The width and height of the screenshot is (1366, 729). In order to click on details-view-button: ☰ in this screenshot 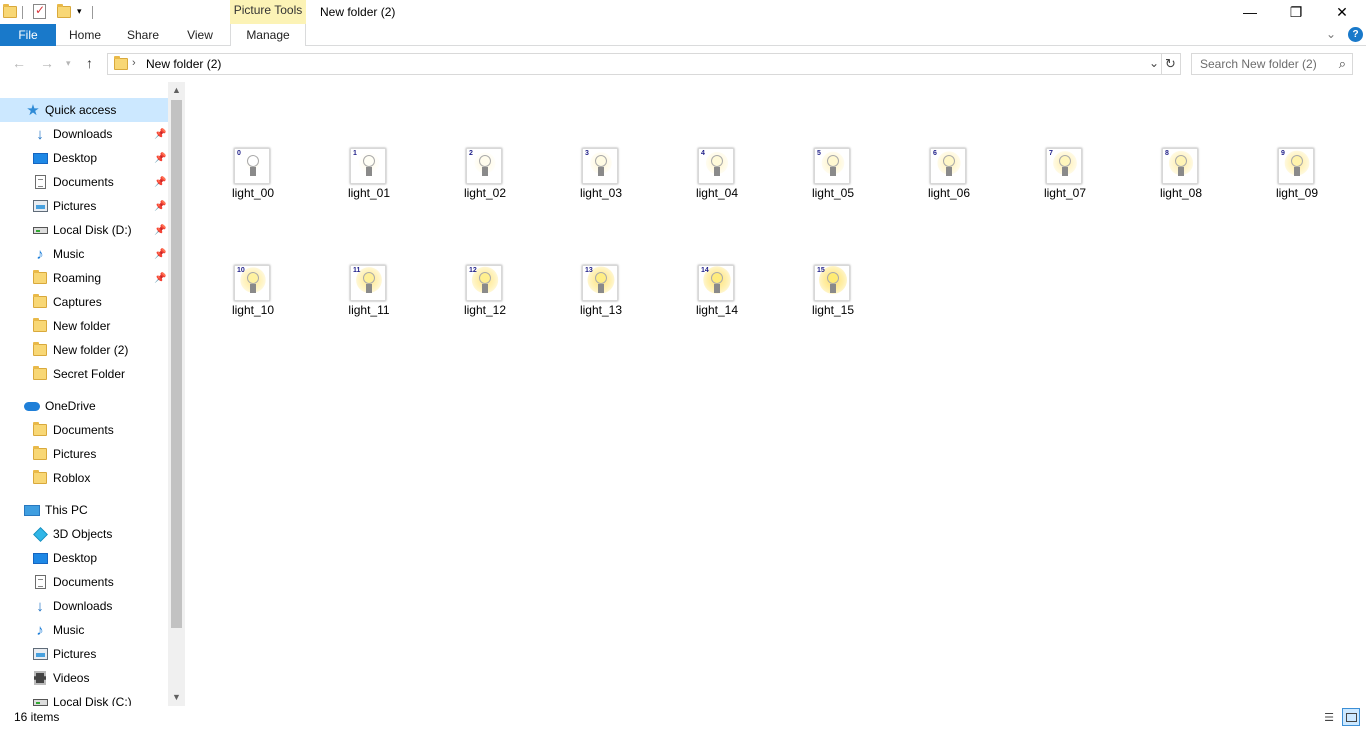, I will do `click(1329, 717)`.